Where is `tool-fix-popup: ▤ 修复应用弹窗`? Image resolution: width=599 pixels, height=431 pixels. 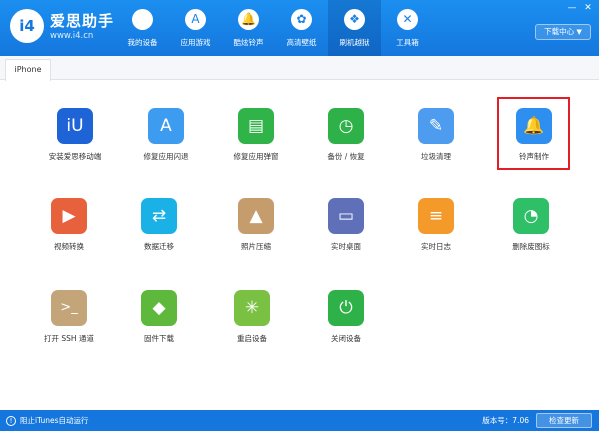 tool-fix-popup: ▤ 修复应用弹窗 is located at coordinates (256, 120).